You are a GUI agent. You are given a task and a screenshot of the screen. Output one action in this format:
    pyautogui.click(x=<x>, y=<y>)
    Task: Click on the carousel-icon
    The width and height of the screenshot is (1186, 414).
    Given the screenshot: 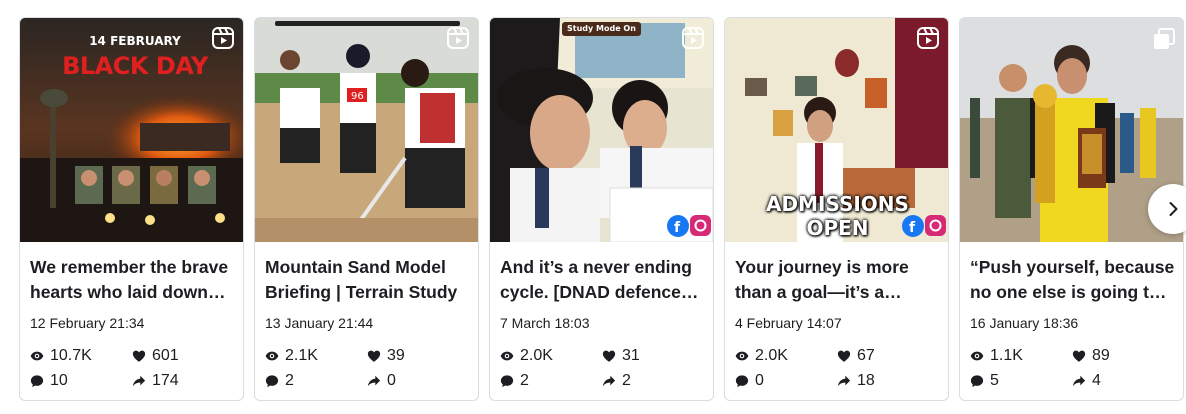 What is the action you would take?
    pyautogui.click(x=1164, y=38)
    